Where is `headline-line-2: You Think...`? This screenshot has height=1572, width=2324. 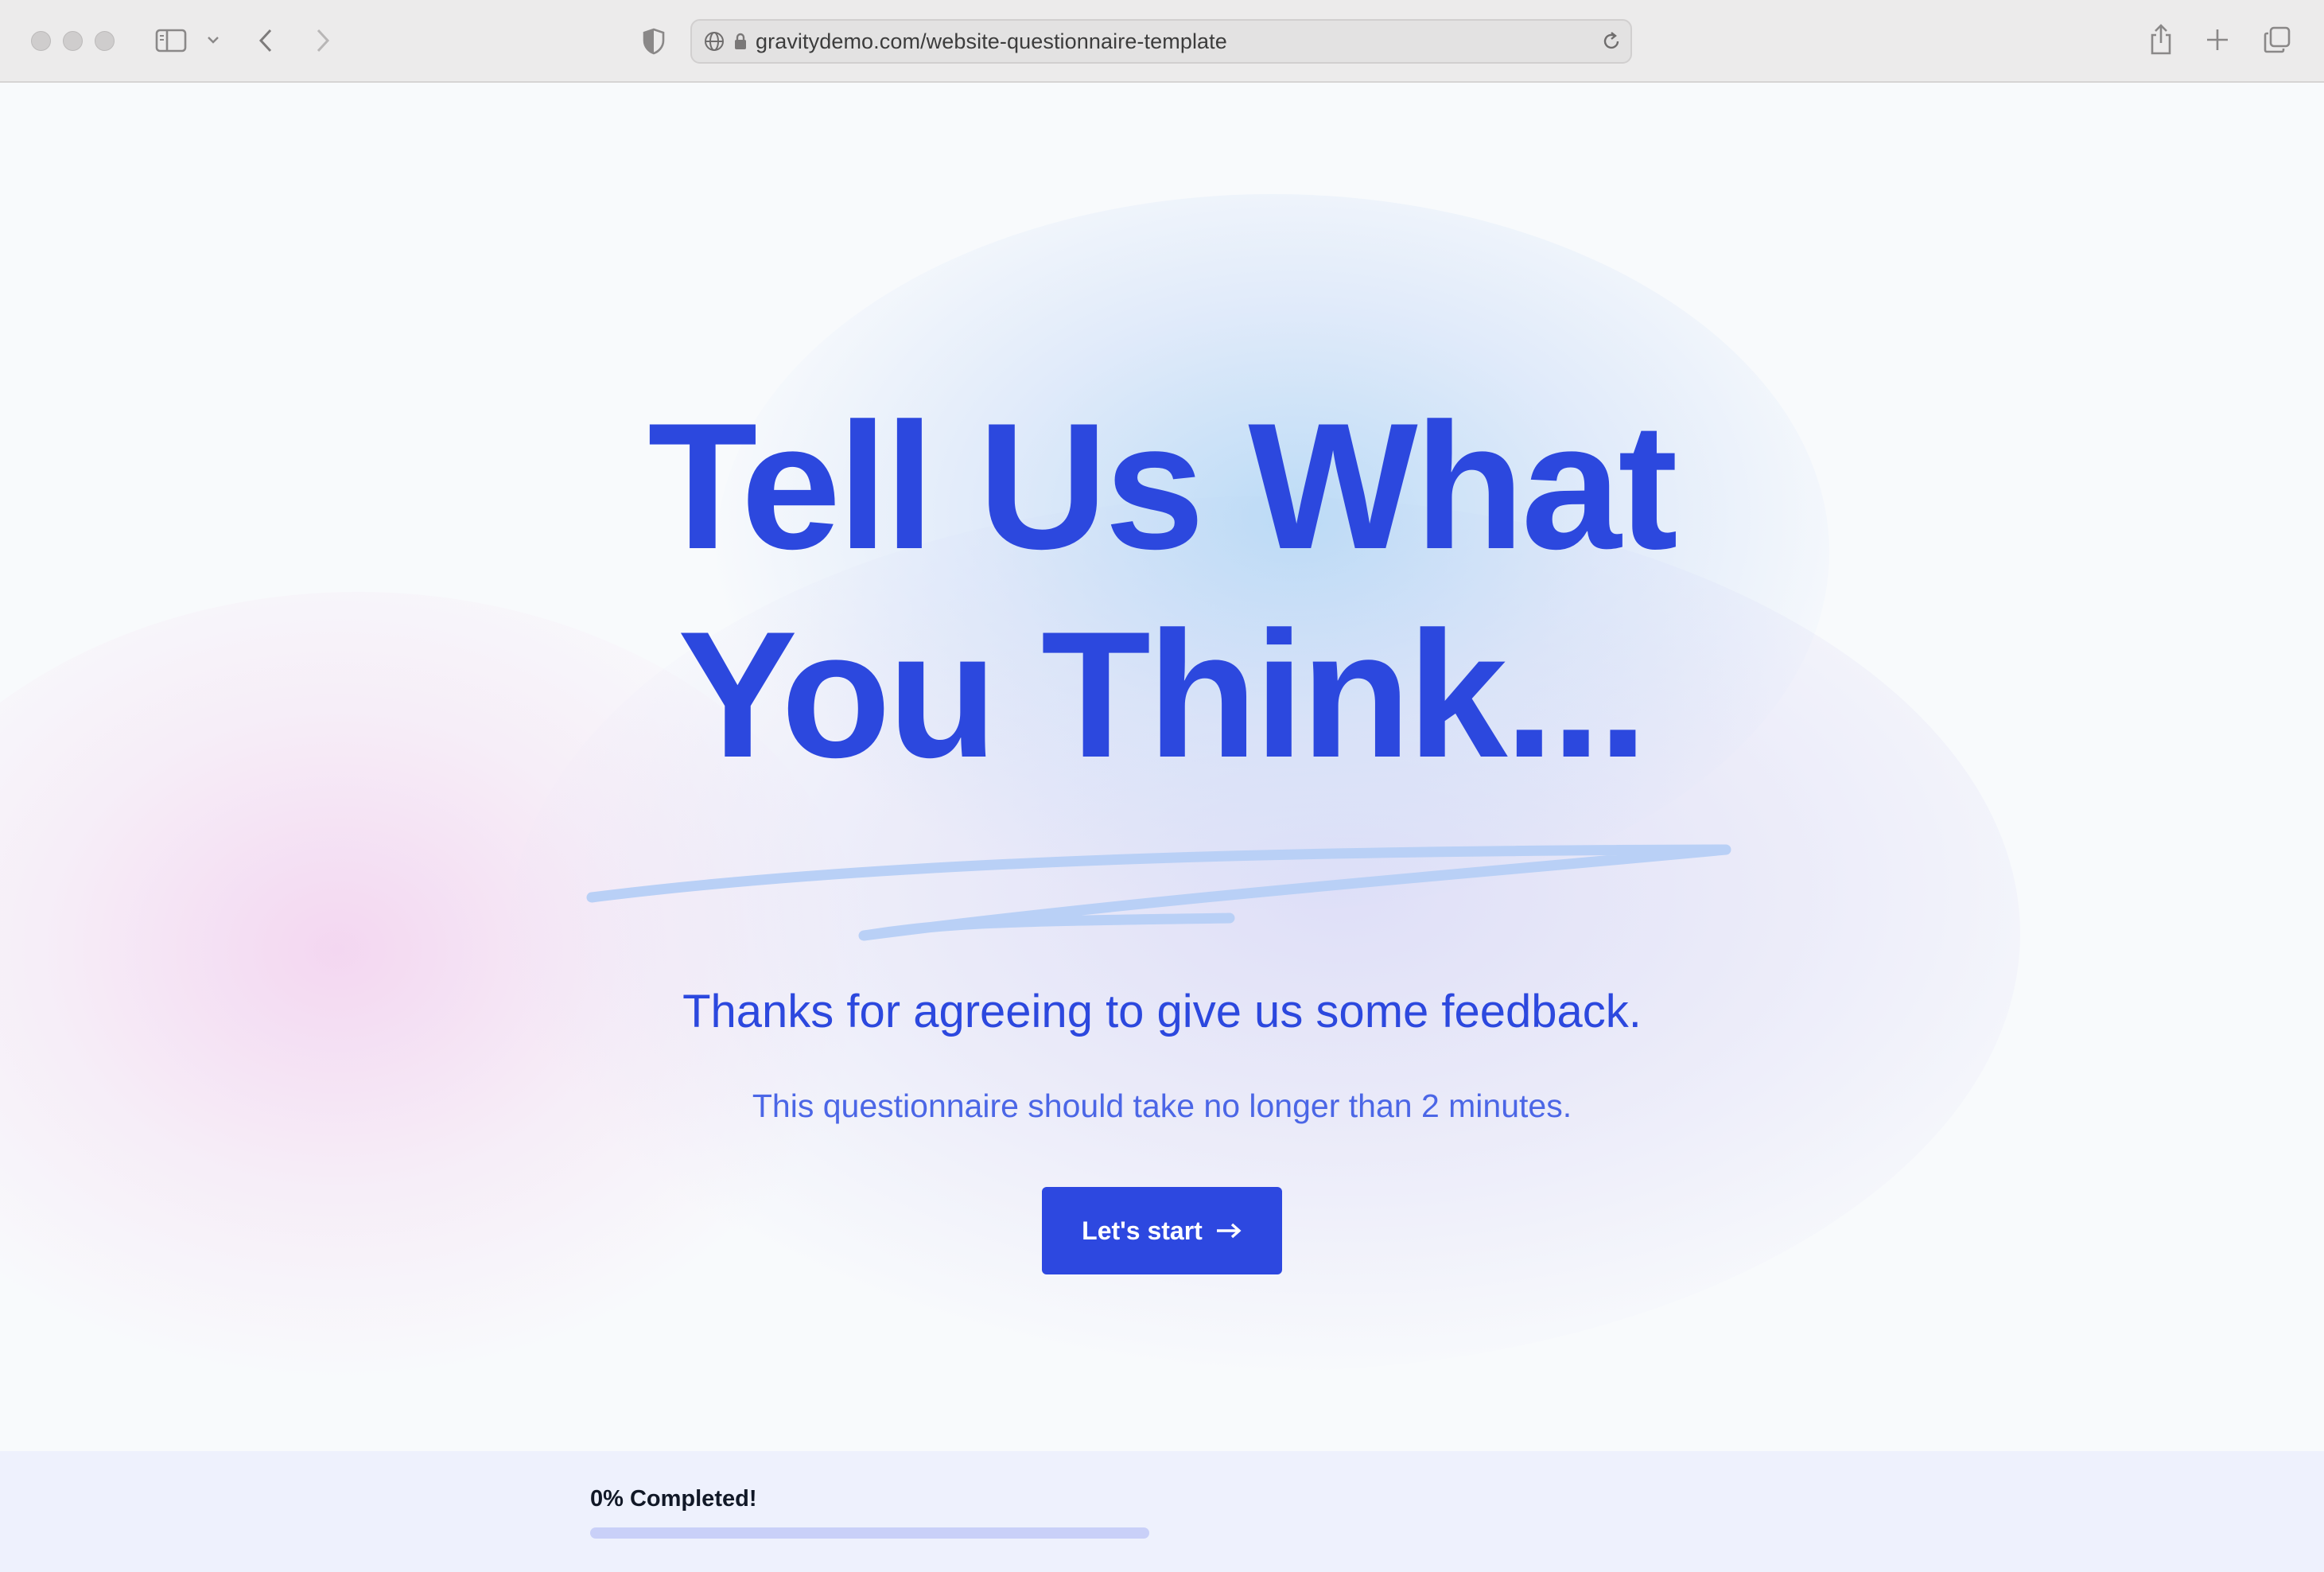 headline-line-2: You Think... is located at coordinates (1163, 694).